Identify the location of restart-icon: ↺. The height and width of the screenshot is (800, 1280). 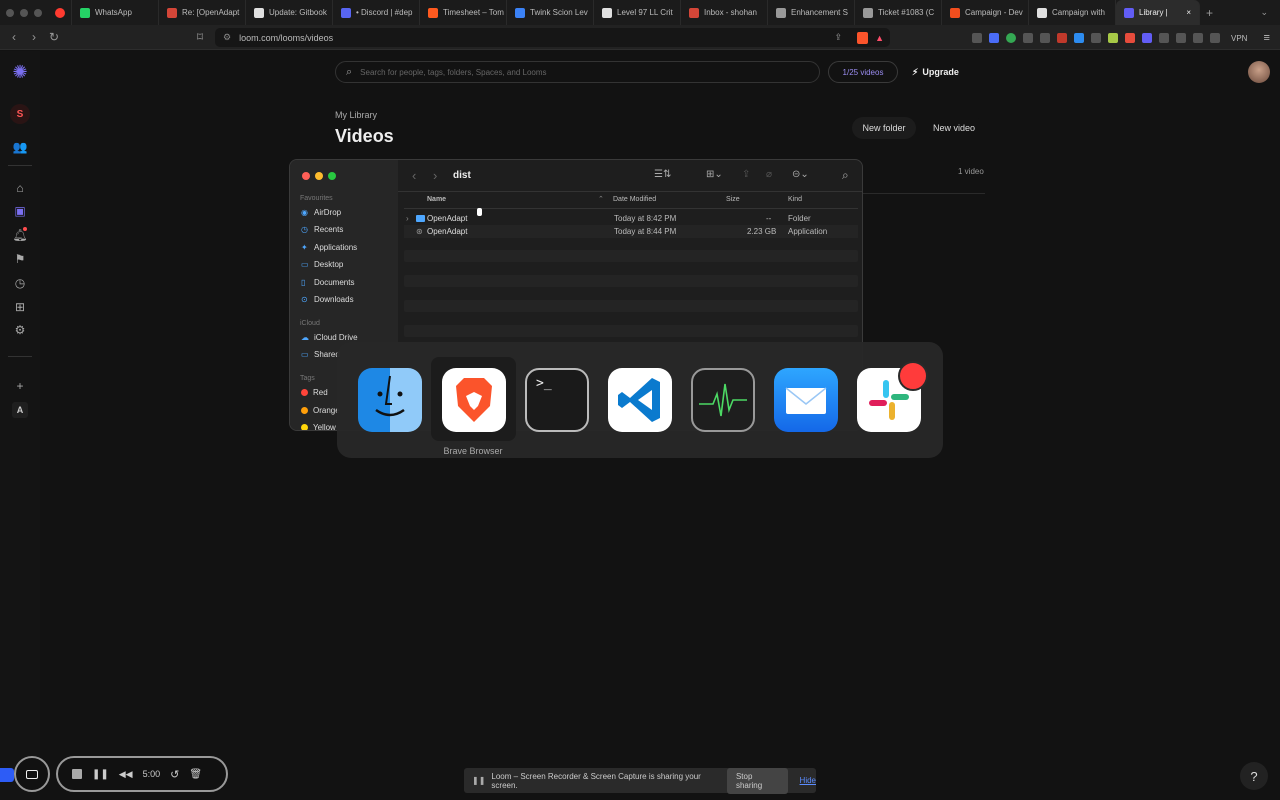
(174, 774).